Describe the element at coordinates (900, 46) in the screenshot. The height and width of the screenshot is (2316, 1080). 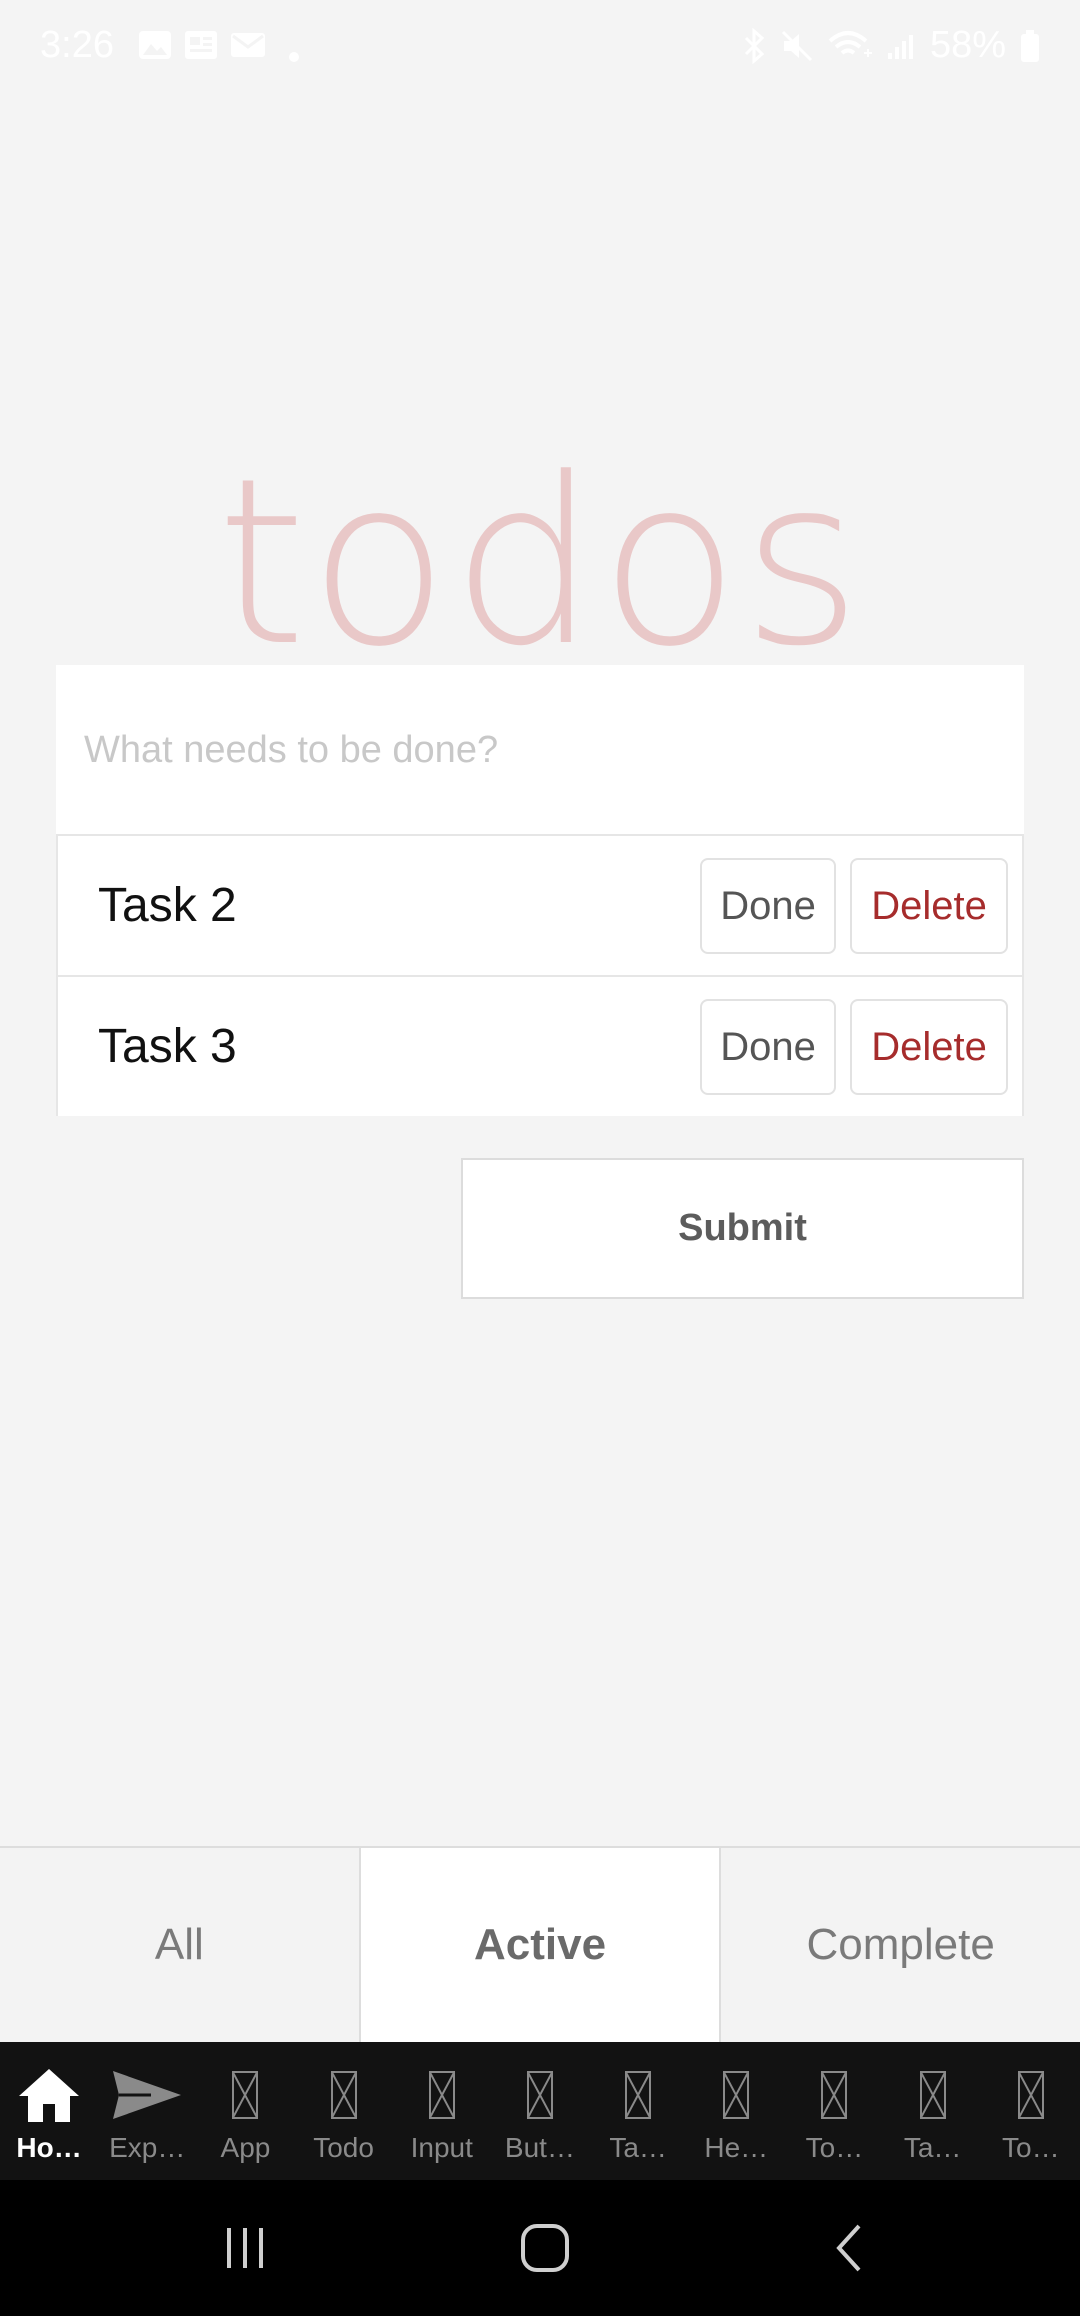
I see `signal-icon` at that location.